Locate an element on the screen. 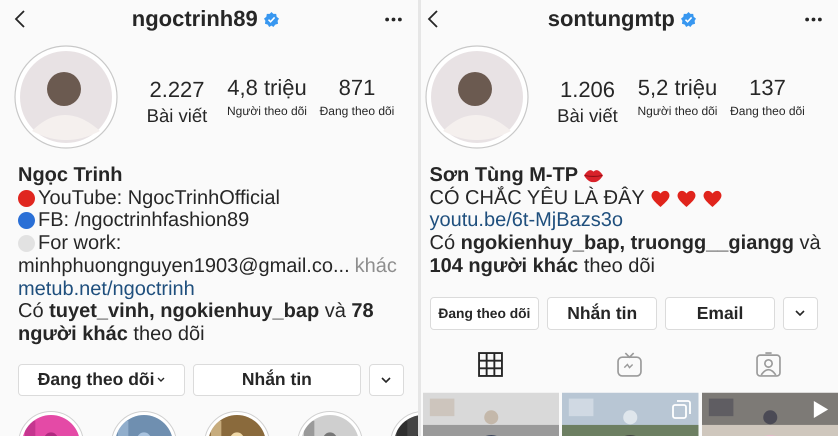  profile-link: metub.net/ngoctrinh is located at coordinates (106, 289).